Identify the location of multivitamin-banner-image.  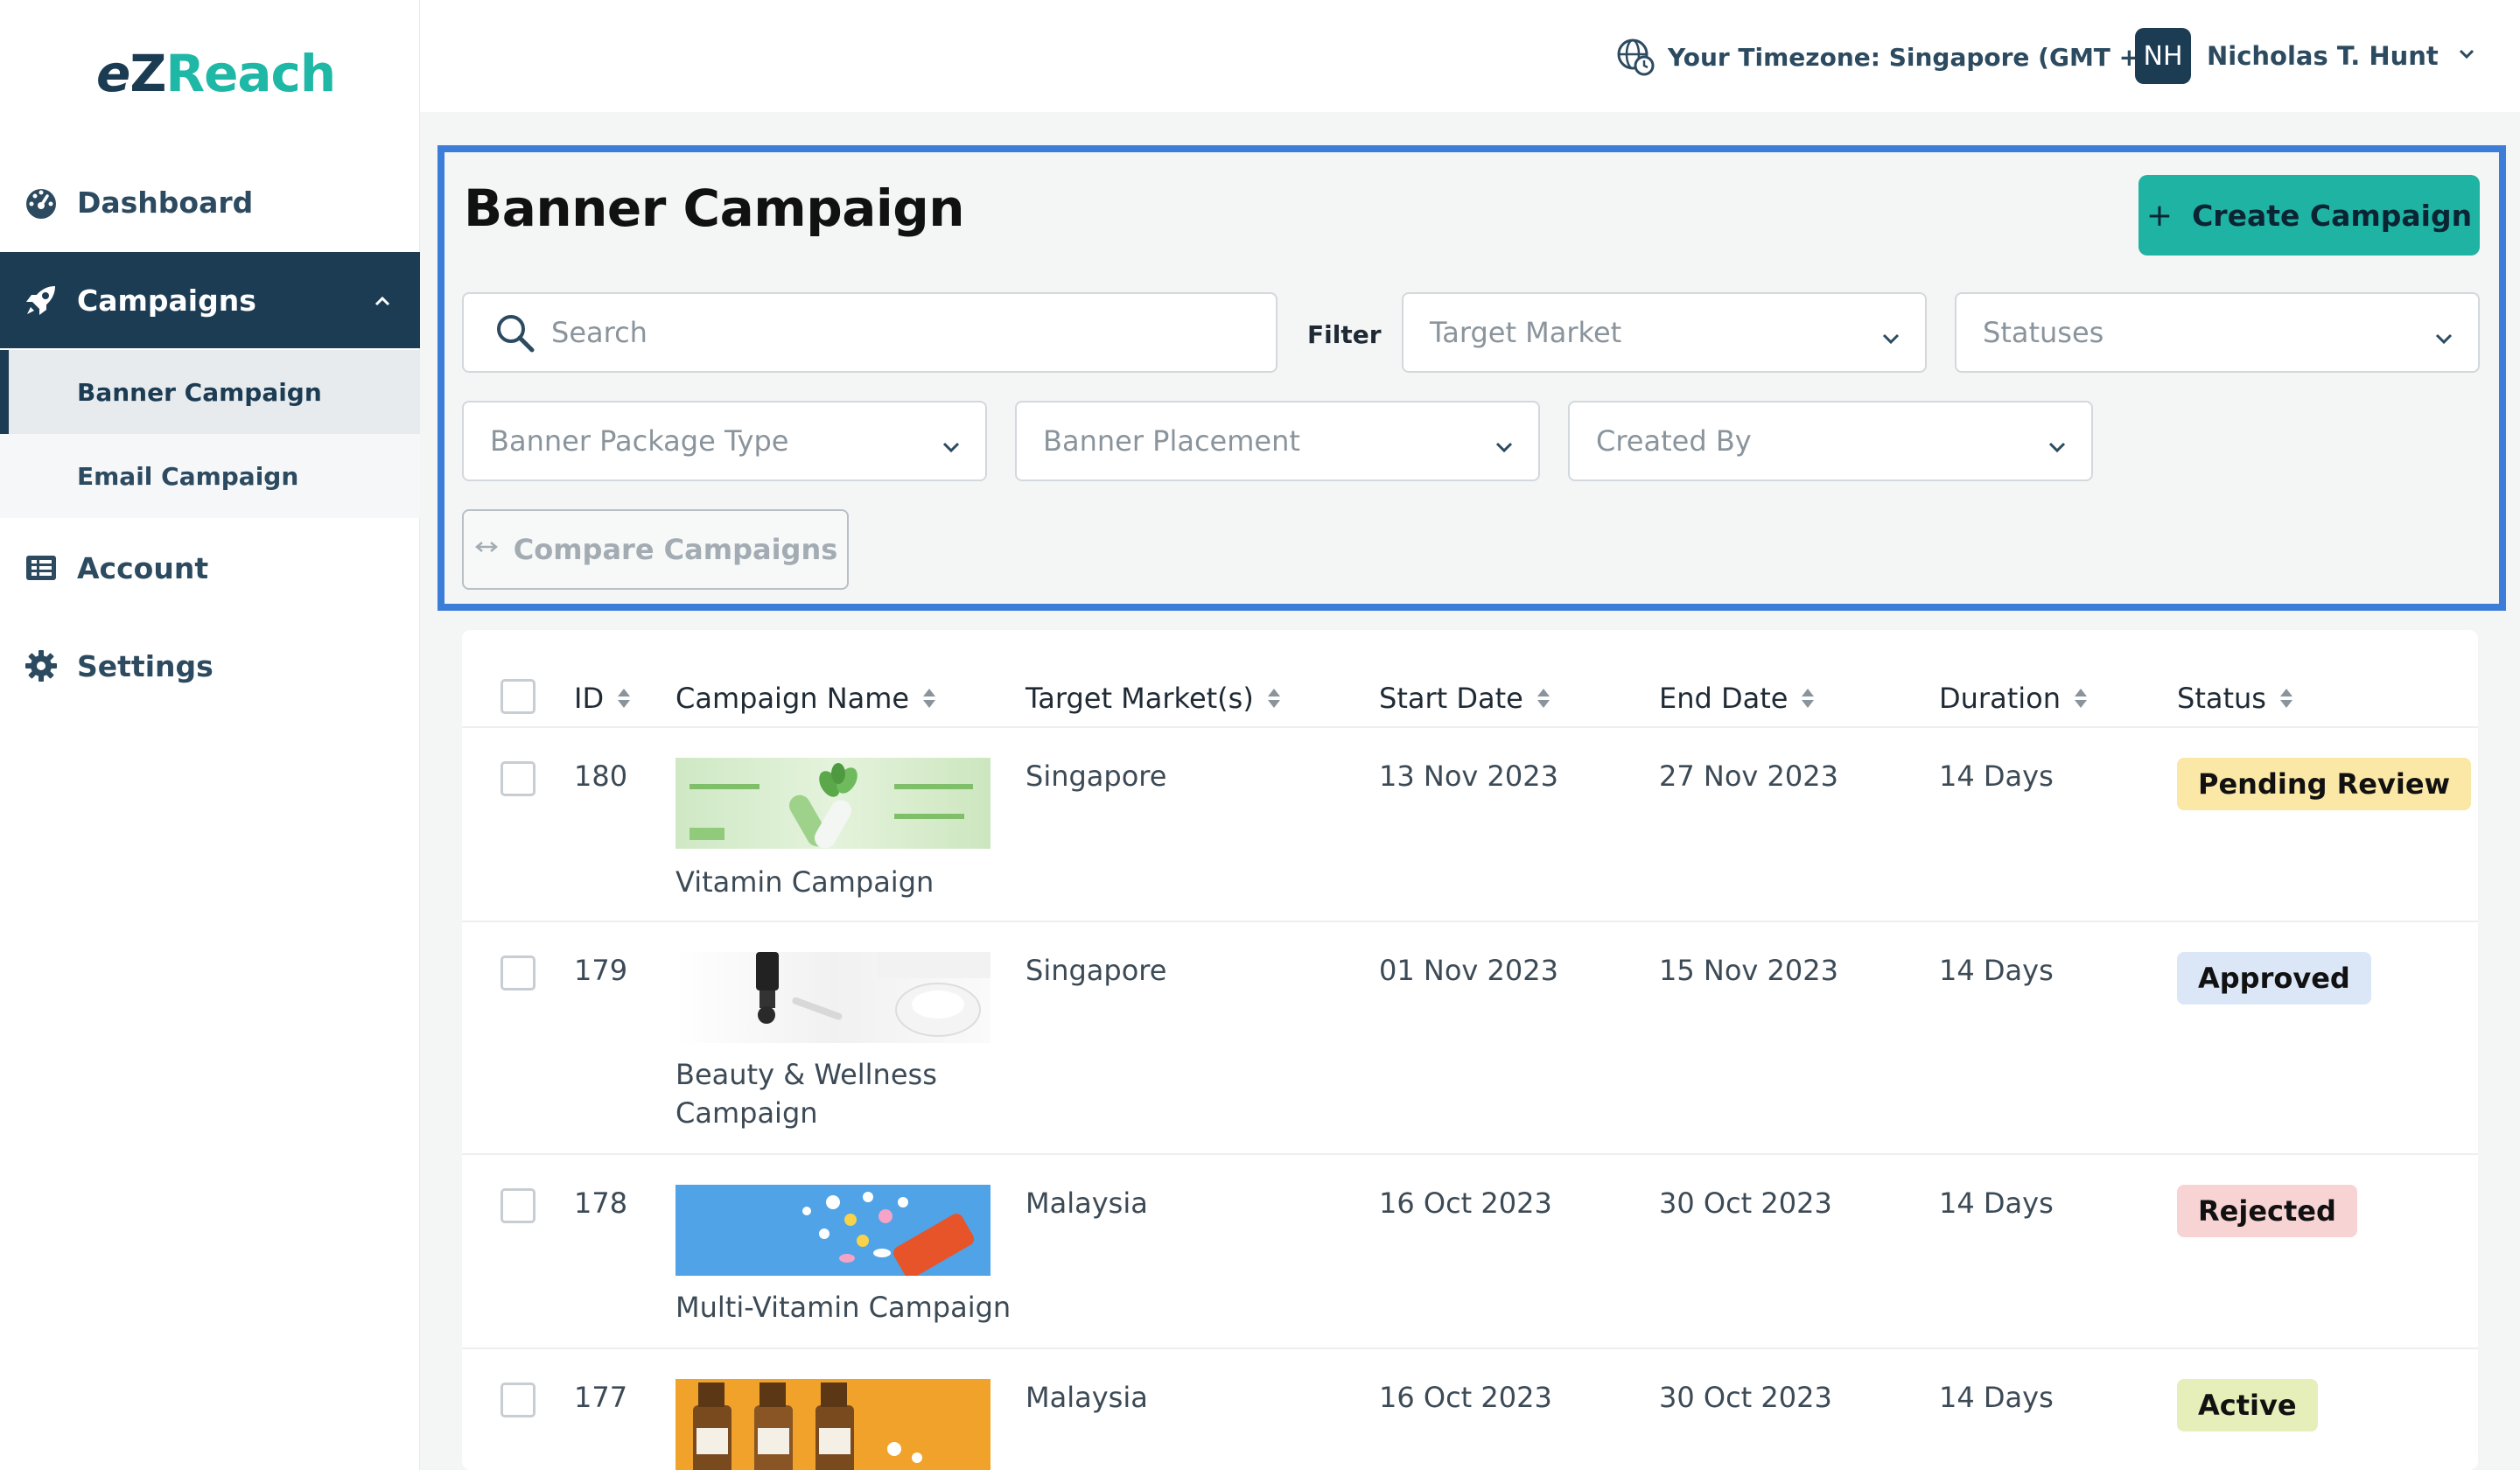
(833, 1230).